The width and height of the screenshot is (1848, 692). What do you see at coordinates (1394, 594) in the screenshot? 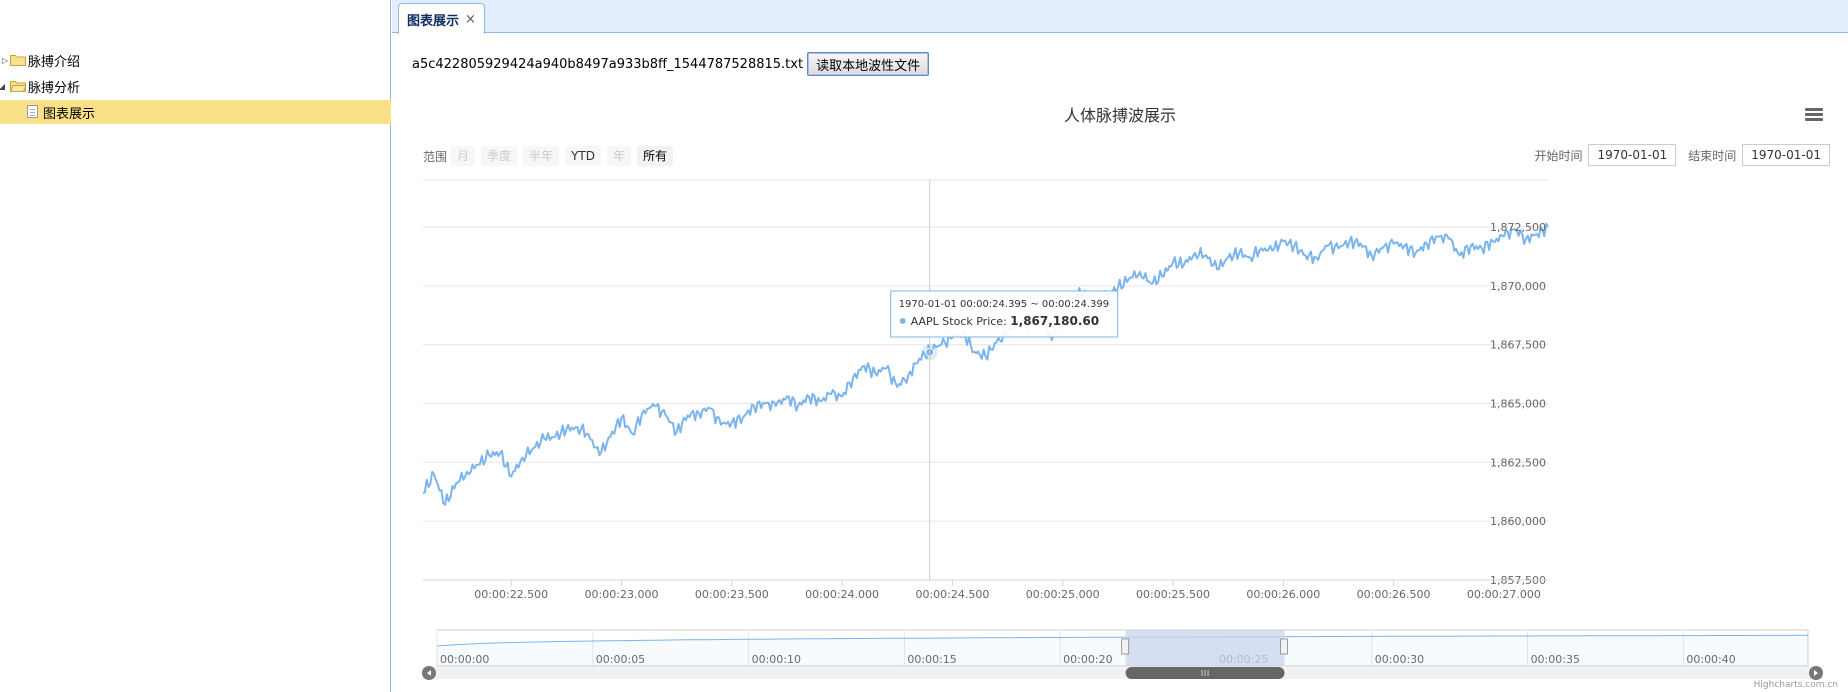
I see `x-tick-label: 00:00:26.500` at bounding box center [1394, 594].